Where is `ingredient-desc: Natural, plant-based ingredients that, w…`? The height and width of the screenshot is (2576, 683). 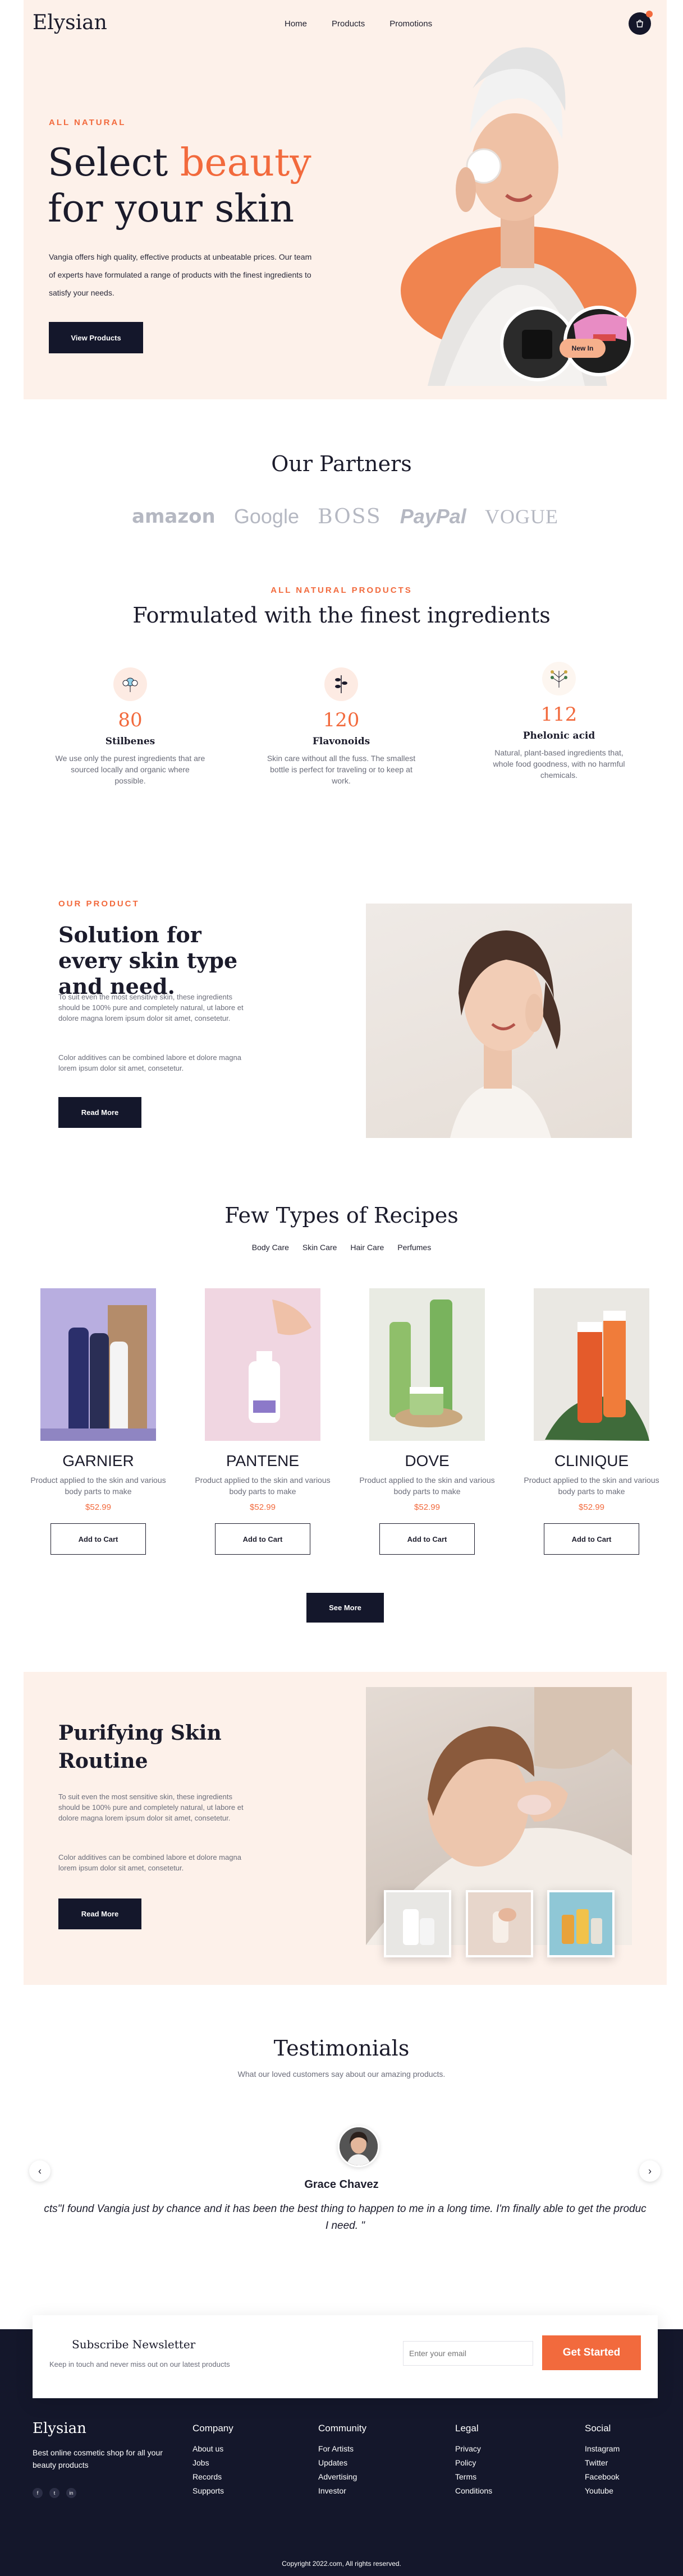 ingredient-desc: Natural, plant-based ingredients that, w… is located at coordinates (559, 764).